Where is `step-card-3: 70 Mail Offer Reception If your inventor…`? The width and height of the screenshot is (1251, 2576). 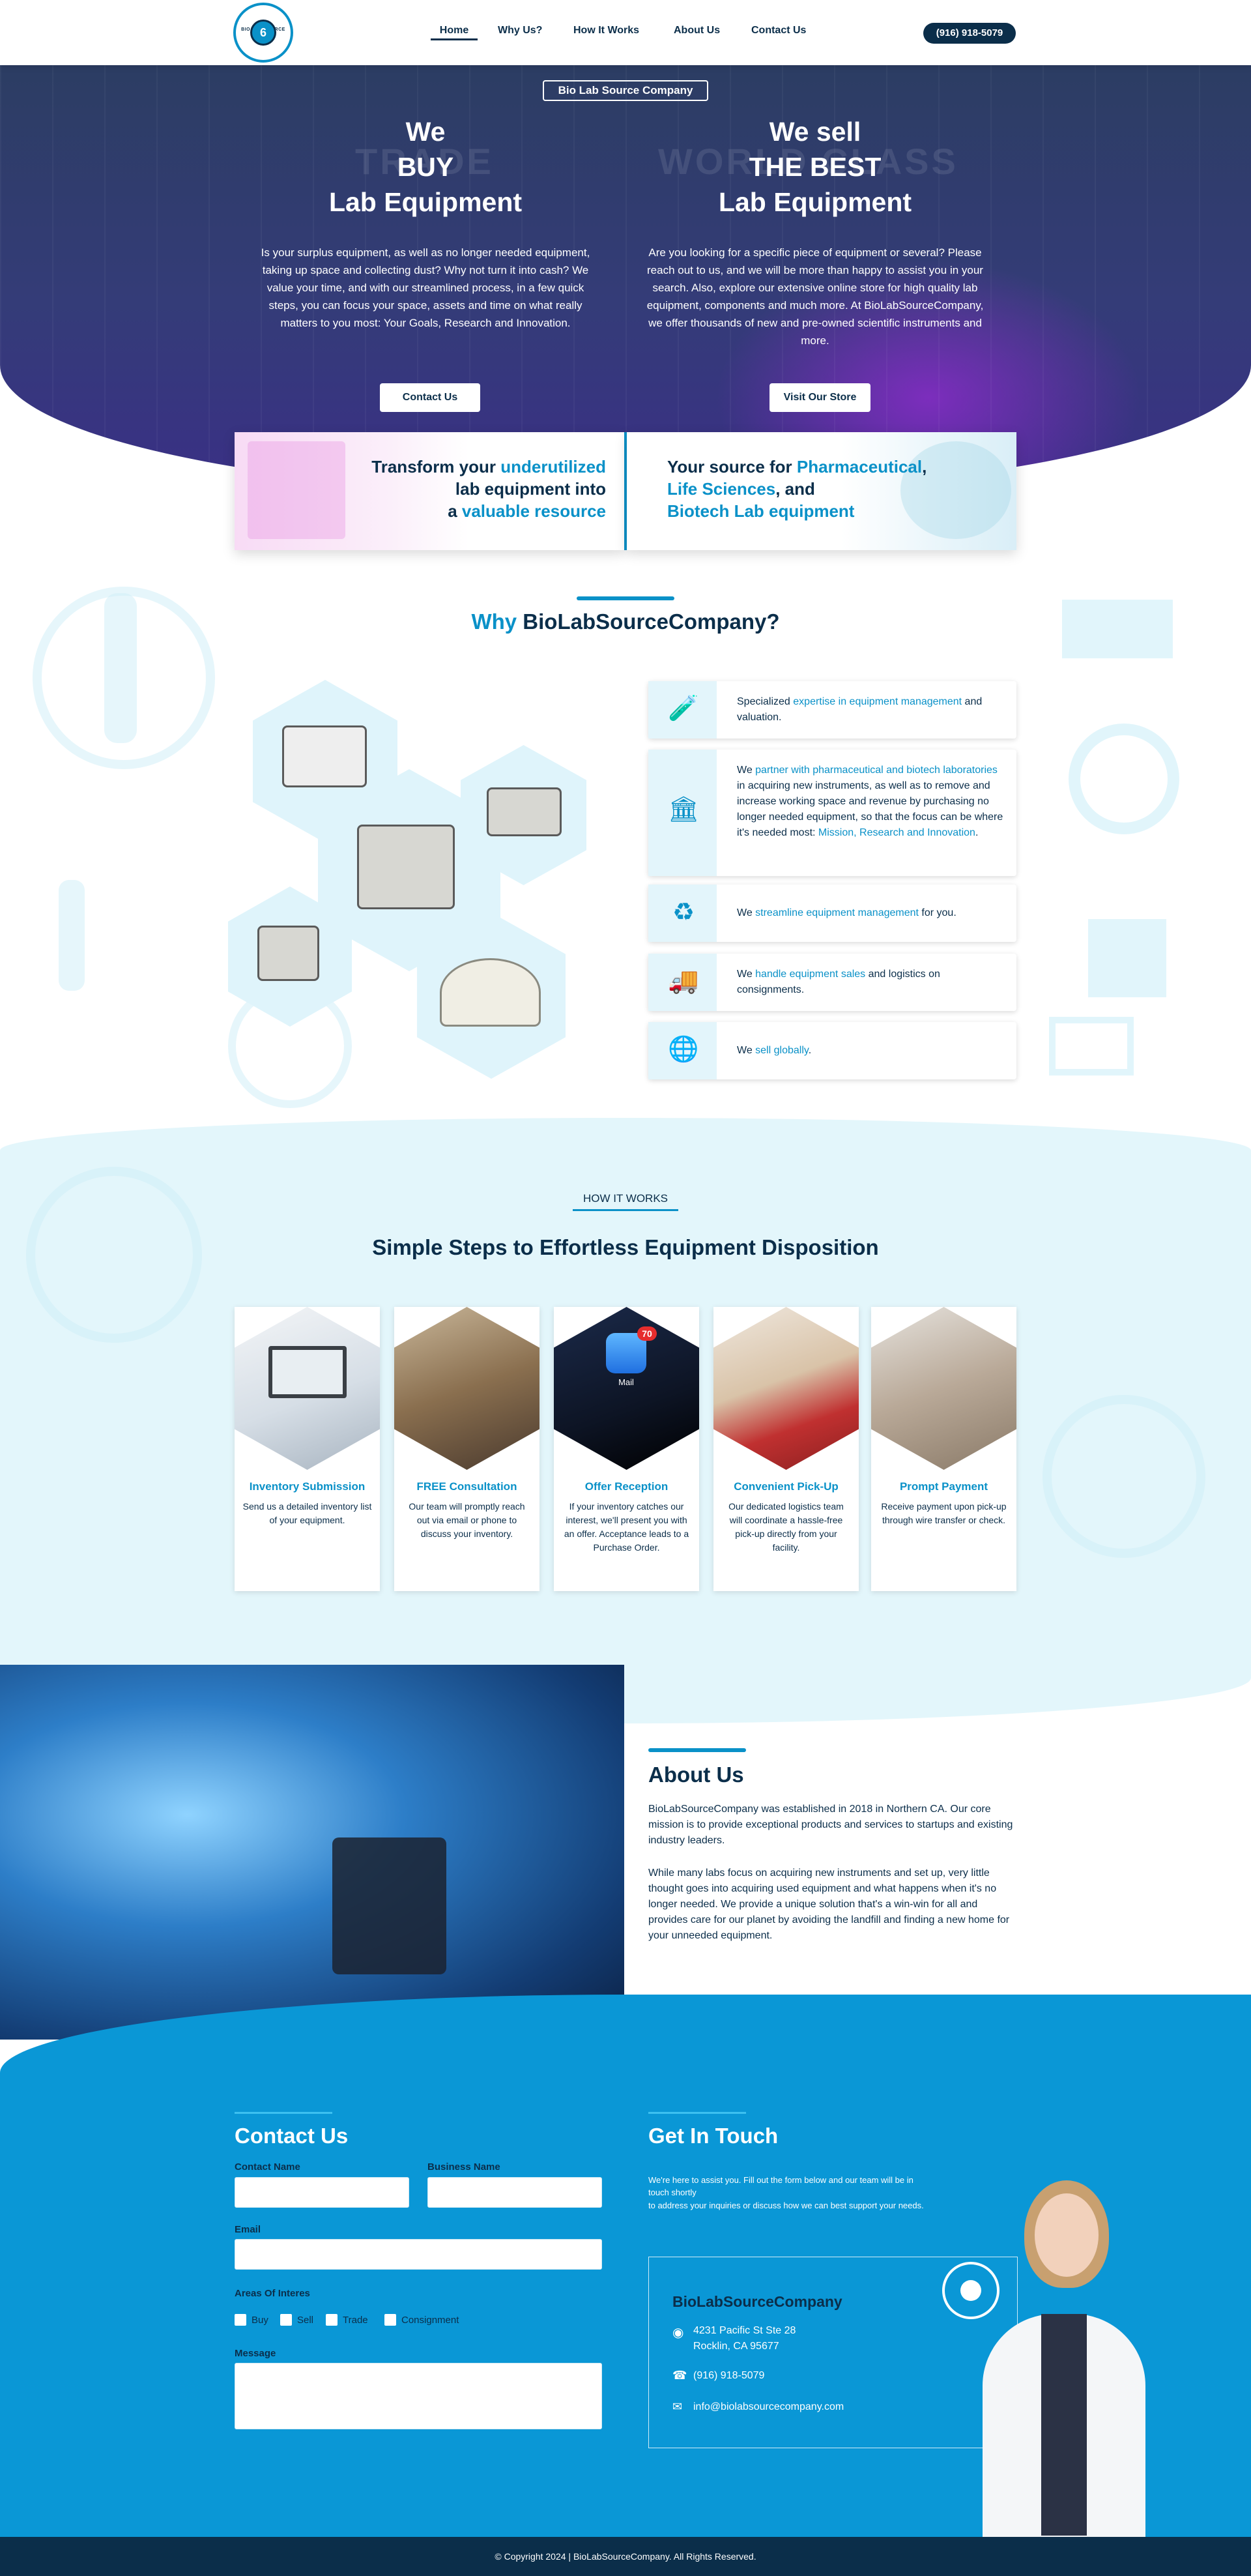
step-card-3: 70 Mail Offer Reception If your inventor… is located at coordinates (626, 1449).